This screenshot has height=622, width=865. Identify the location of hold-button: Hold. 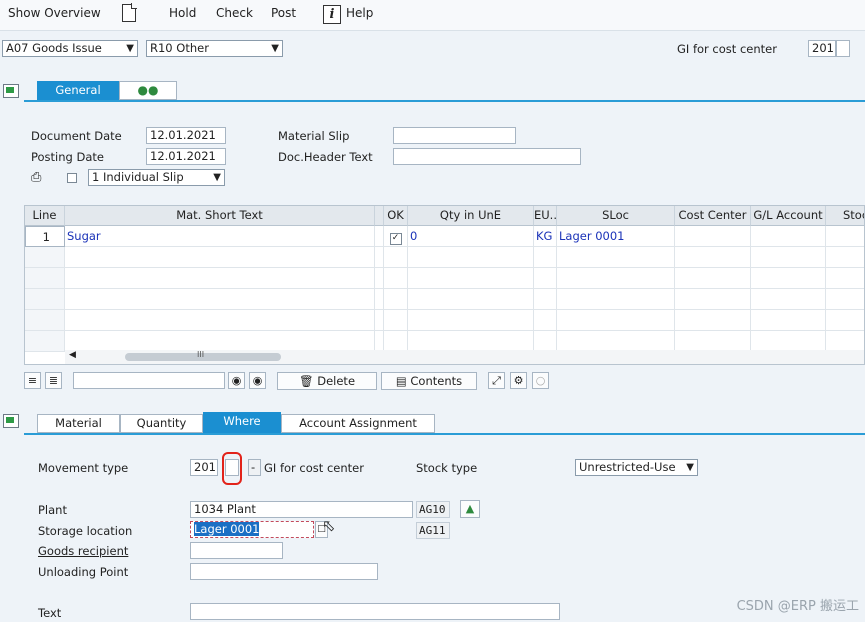
(182, 13).